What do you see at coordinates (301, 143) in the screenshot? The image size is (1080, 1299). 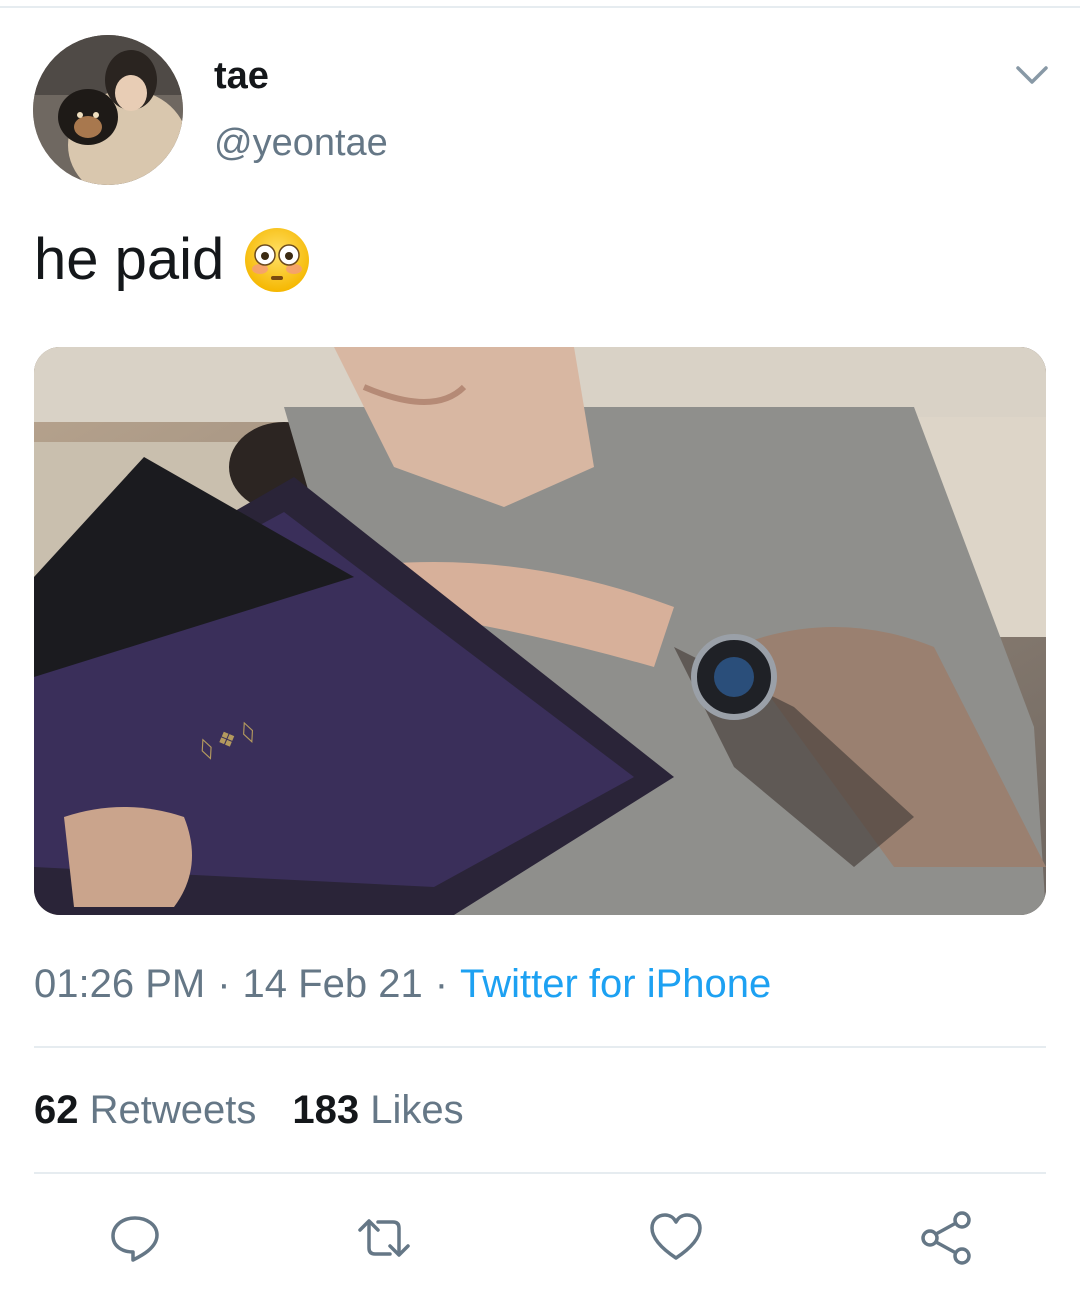 I see `user-handle: @yeontae` at bounding box center [301, 143].